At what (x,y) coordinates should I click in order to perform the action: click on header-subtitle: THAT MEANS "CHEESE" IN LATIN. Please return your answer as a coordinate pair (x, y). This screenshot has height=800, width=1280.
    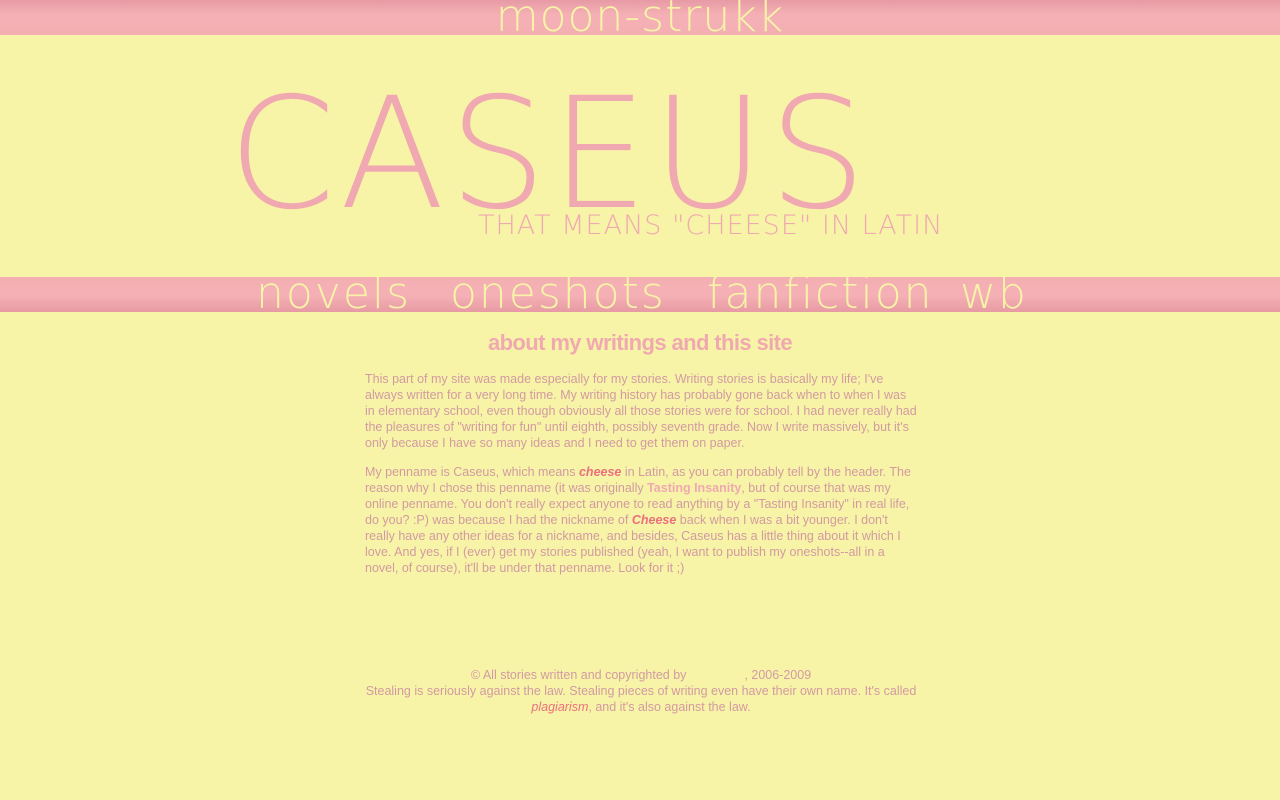
    Looking at the image, I should click on (711, 225).